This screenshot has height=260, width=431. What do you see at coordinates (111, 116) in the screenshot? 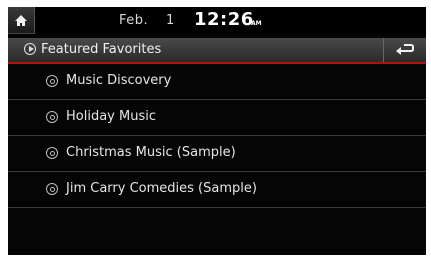
I see `list-item-label: Holiday Music` at bounding box center [111, 116].